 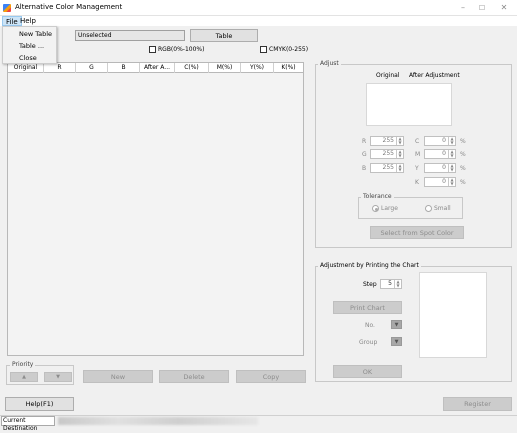 What do you see at coordinates (288, 68) in the screenshot?
I see `column-k: K(%)` at bounding box center [288, 68].